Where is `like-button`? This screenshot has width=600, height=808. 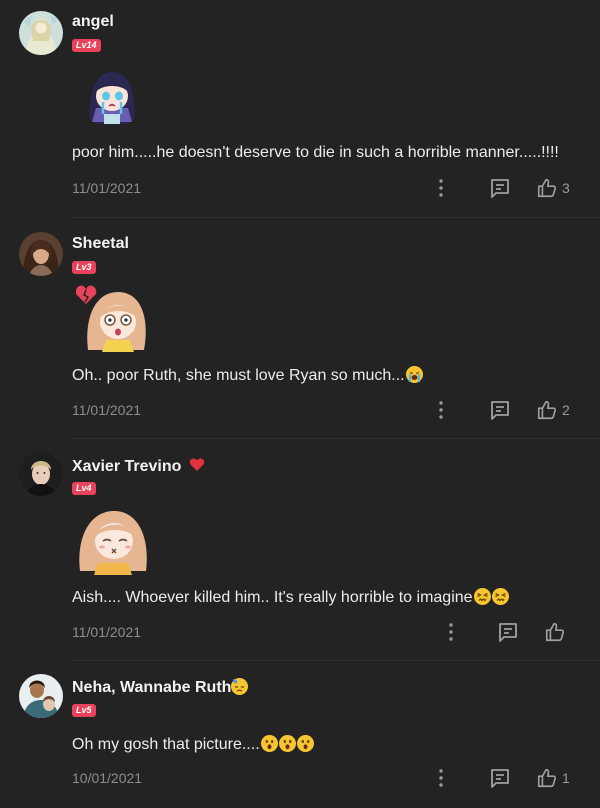
like-button is located at coordinates (557, 632).